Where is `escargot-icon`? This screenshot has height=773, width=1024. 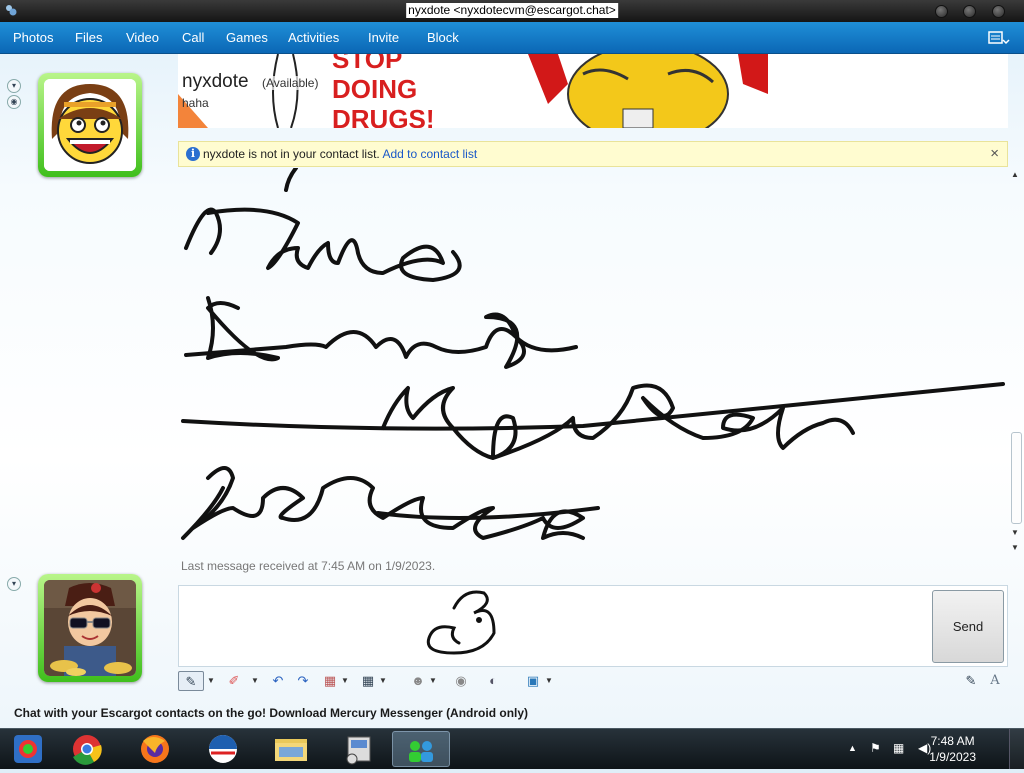 escargot-icon is located at coordinates (28, 749).